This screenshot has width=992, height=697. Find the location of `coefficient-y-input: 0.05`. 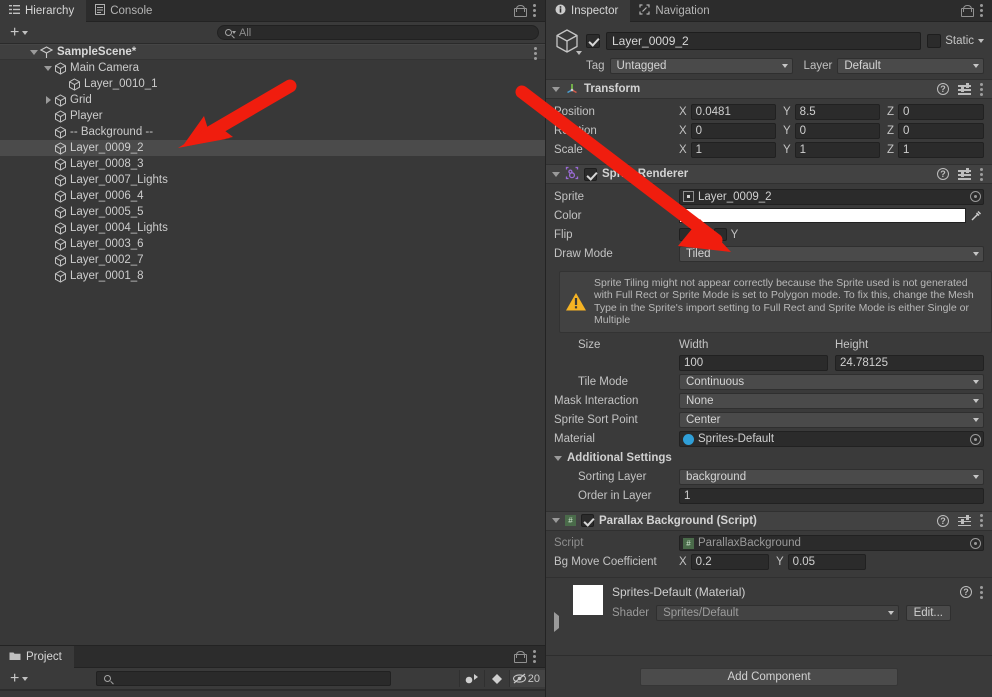

coefficient-y-input: 0.05 is located at coordinates (826, 562).